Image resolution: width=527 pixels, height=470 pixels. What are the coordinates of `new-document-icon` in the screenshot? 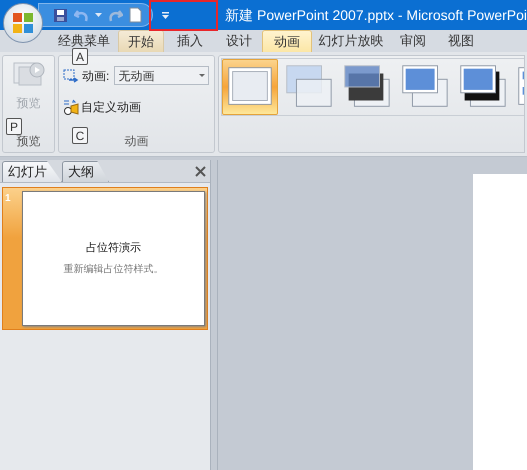 It's located at (135, 15).